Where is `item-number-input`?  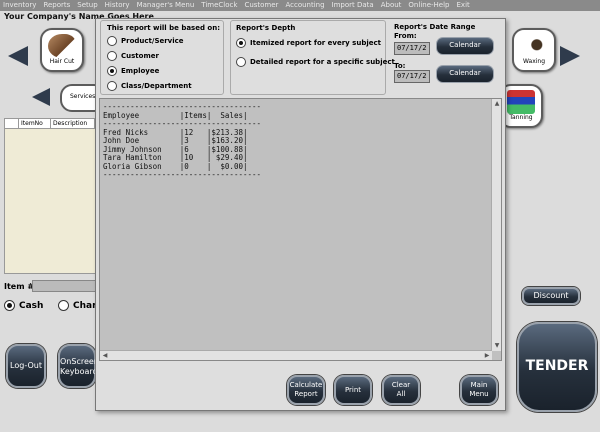
item-number-input is located at coordinates (64, 286).